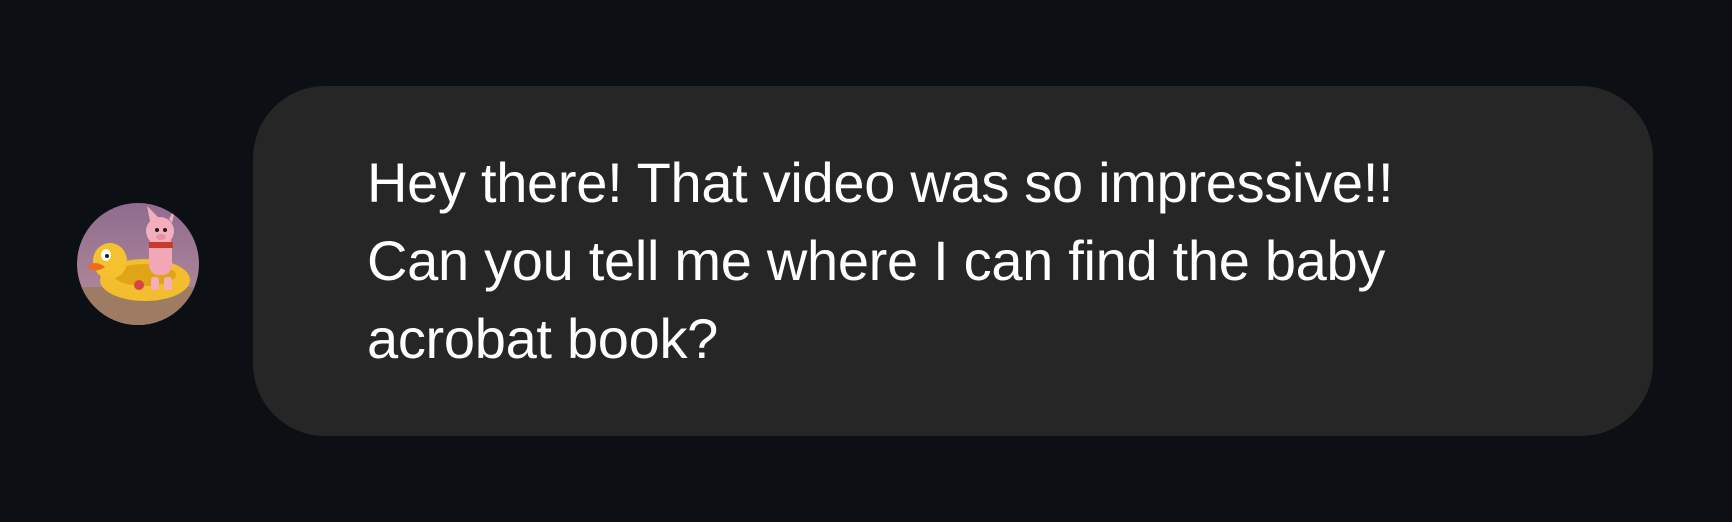 Image resolution: width=1732 pixels, height=522 pixels. I want to click on cartoon-avatar-icon, so click(138, 264).